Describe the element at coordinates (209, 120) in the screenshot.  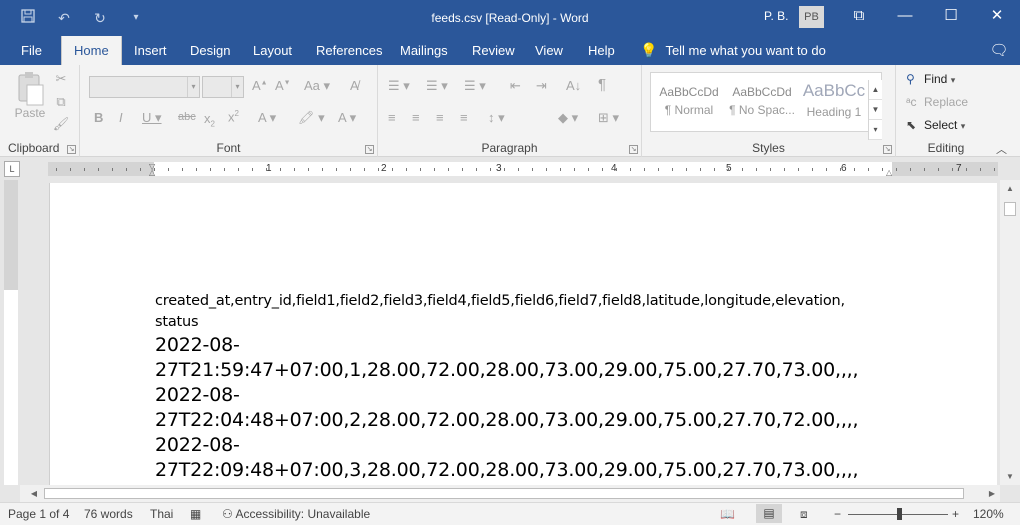
I see `subscript-icon: x2` at that location.